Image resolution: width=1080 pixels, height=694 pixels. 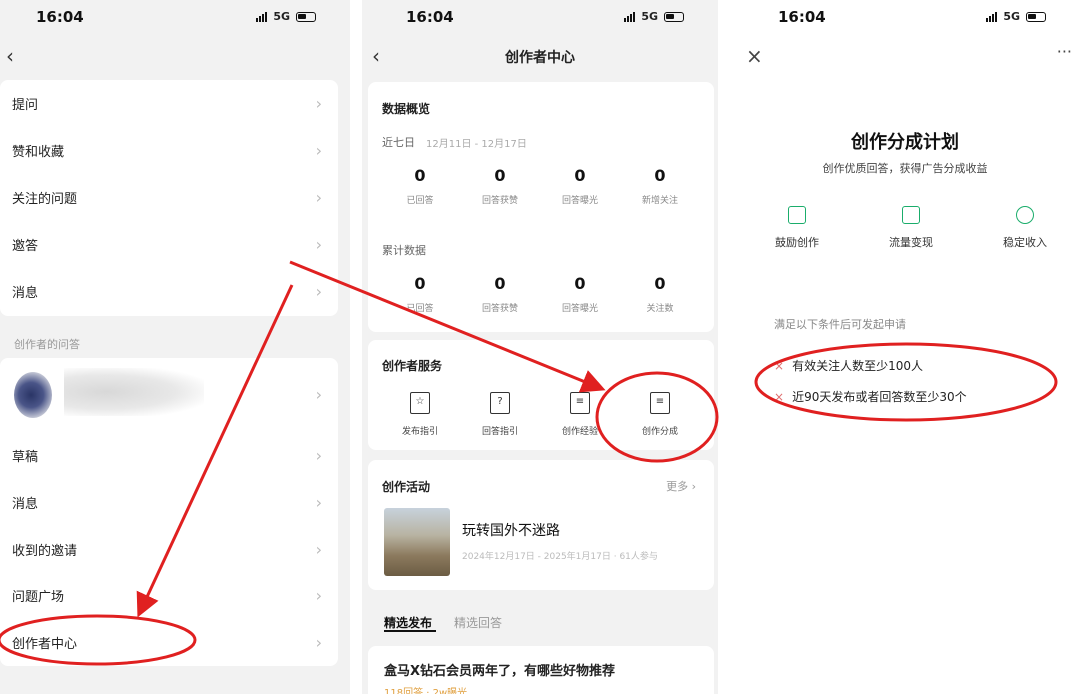 I want to click on plan-title: 创作分成计划, so click(x=905, y=142).